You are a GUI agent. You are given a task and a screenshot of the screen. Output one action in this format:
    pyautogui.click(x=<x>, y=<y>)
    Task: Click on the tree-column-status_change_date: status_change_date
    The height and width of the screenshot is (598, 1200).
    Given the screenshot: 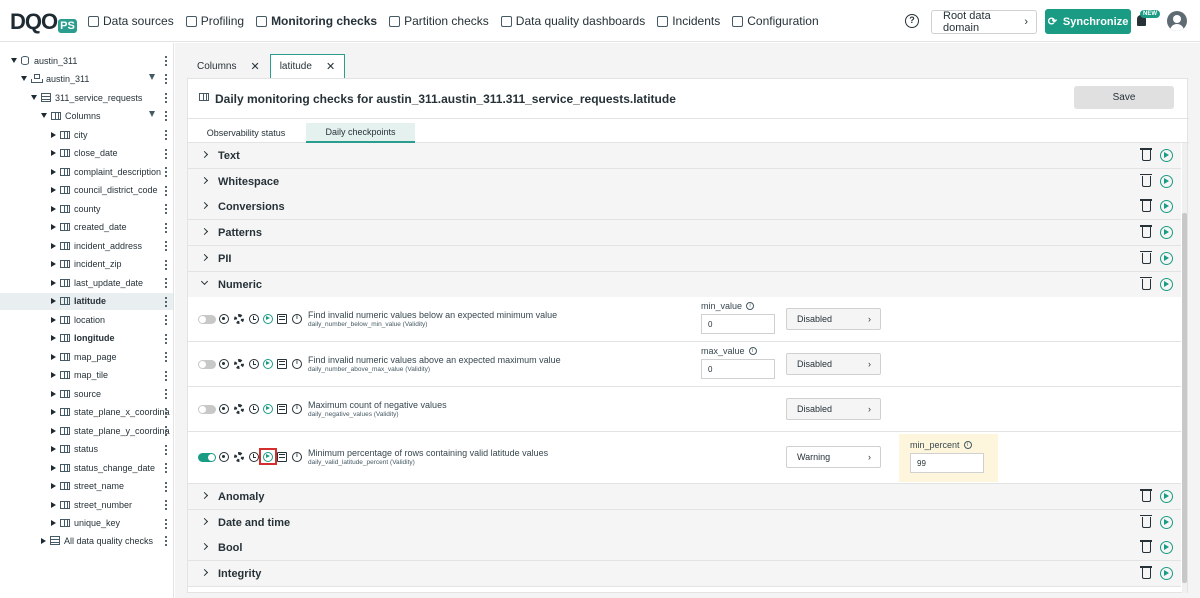 What is the action you would take?
    pyautogui.click(x=86, y=467)
    